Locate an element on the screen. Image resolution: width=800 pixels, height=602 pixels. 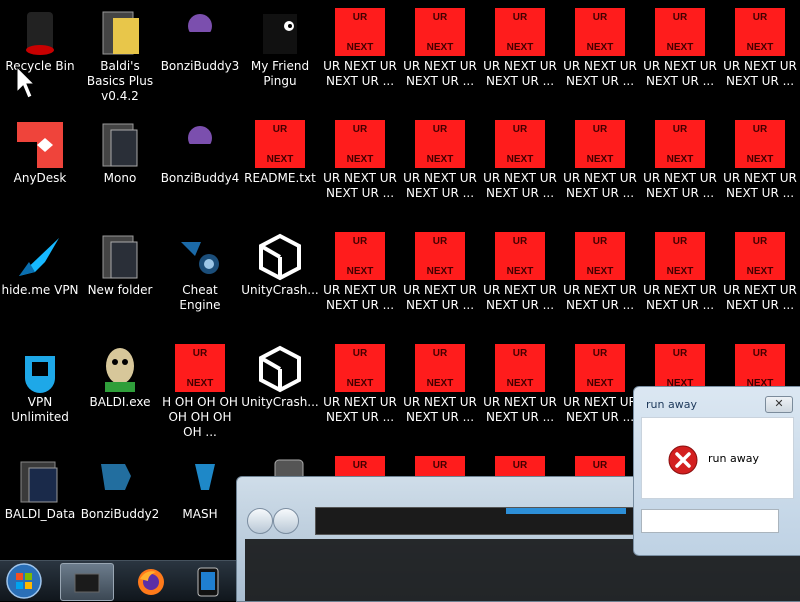
close-button: ✕ is located at coordinates (779, 404).